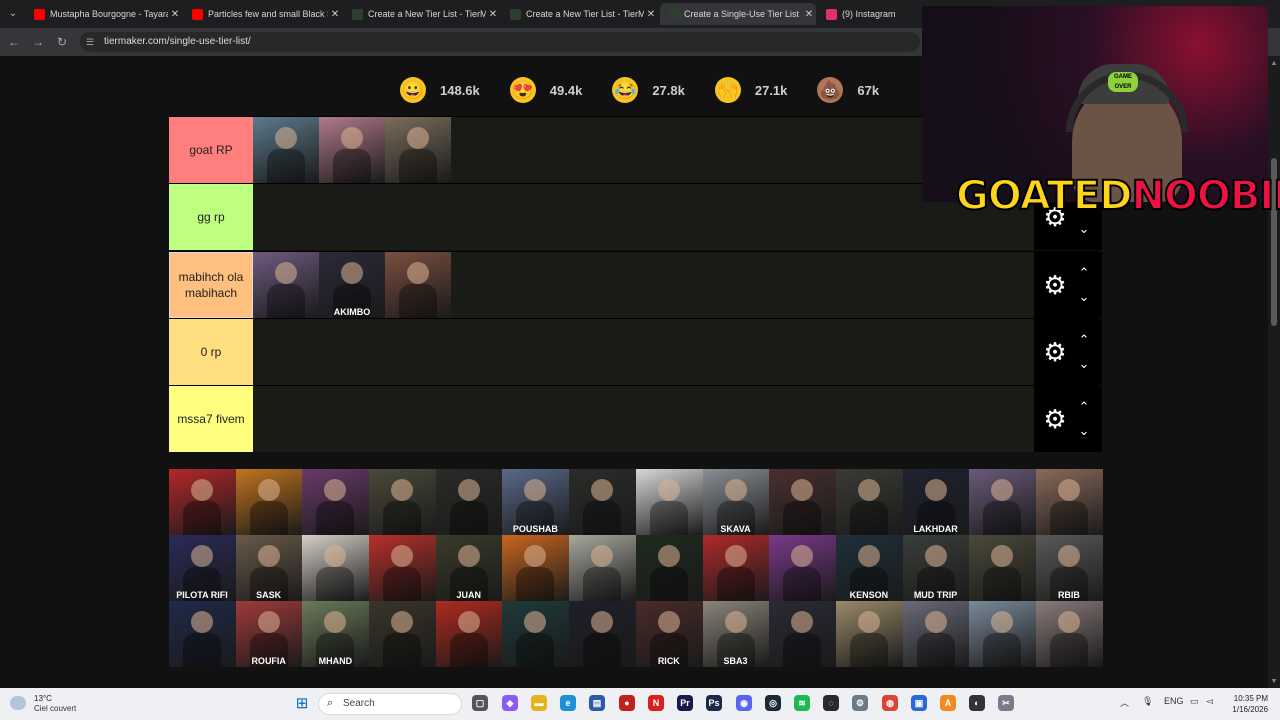 The height and width of the screenshot is (720, 1280). Describe the element at coordinates (45, 704) in the screenshot. I see `weather-widget: 13°C Ciel couvert` at that location.